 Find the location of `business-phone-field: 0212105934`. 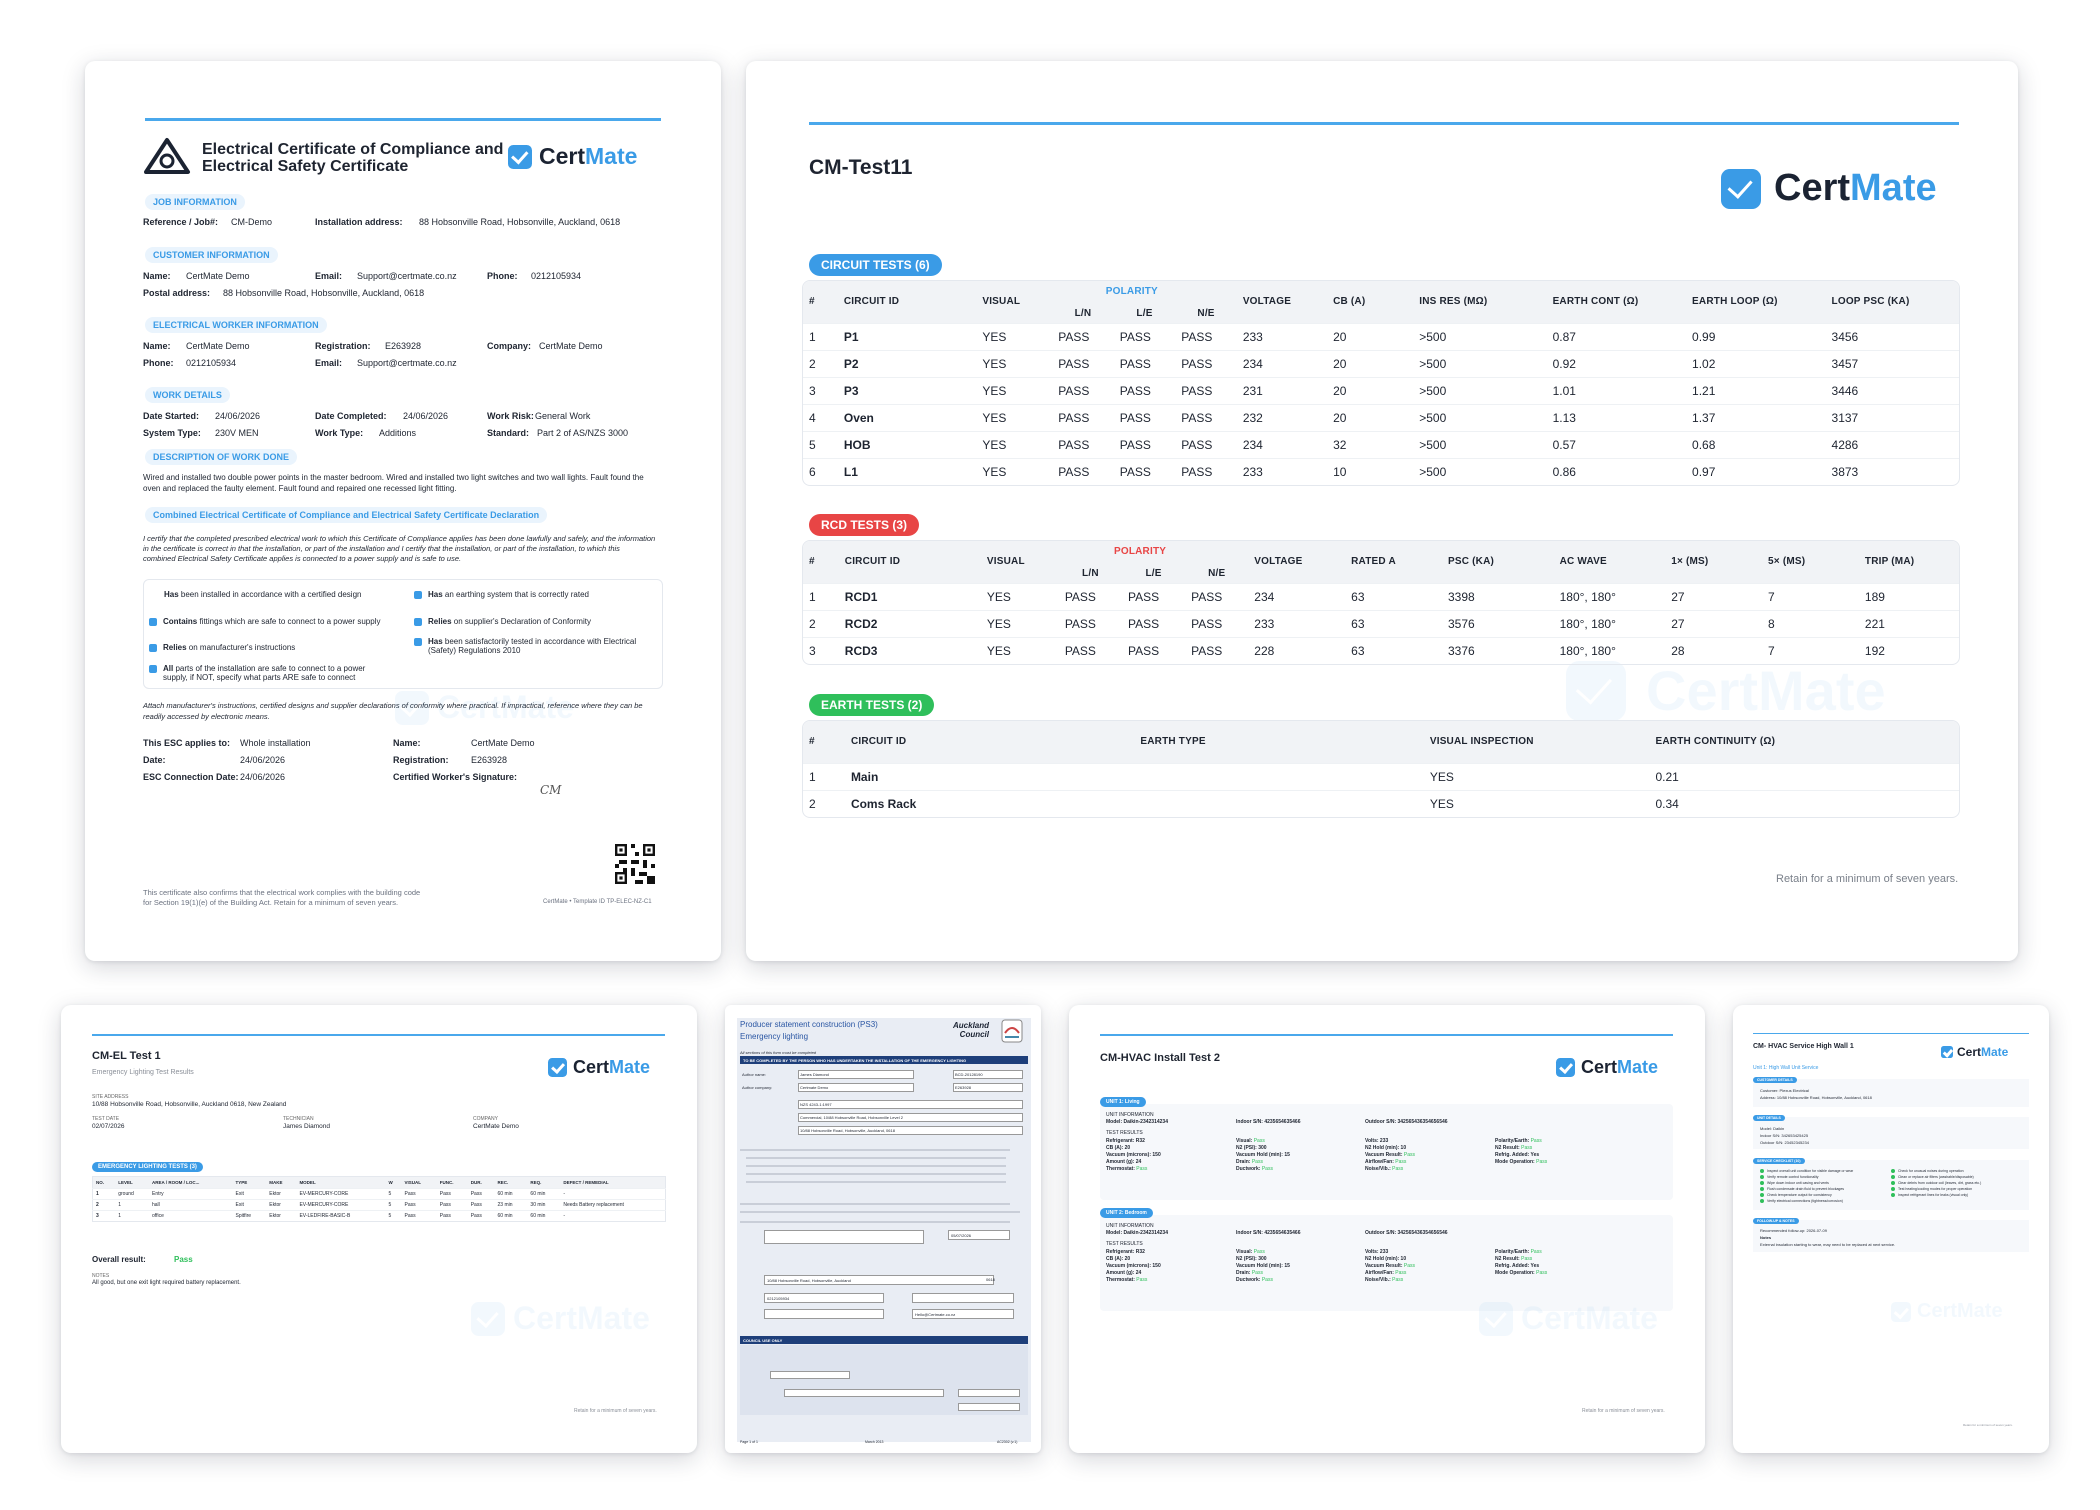

business-phone-field: 0212105934 is located at coordinates (824, 1298).